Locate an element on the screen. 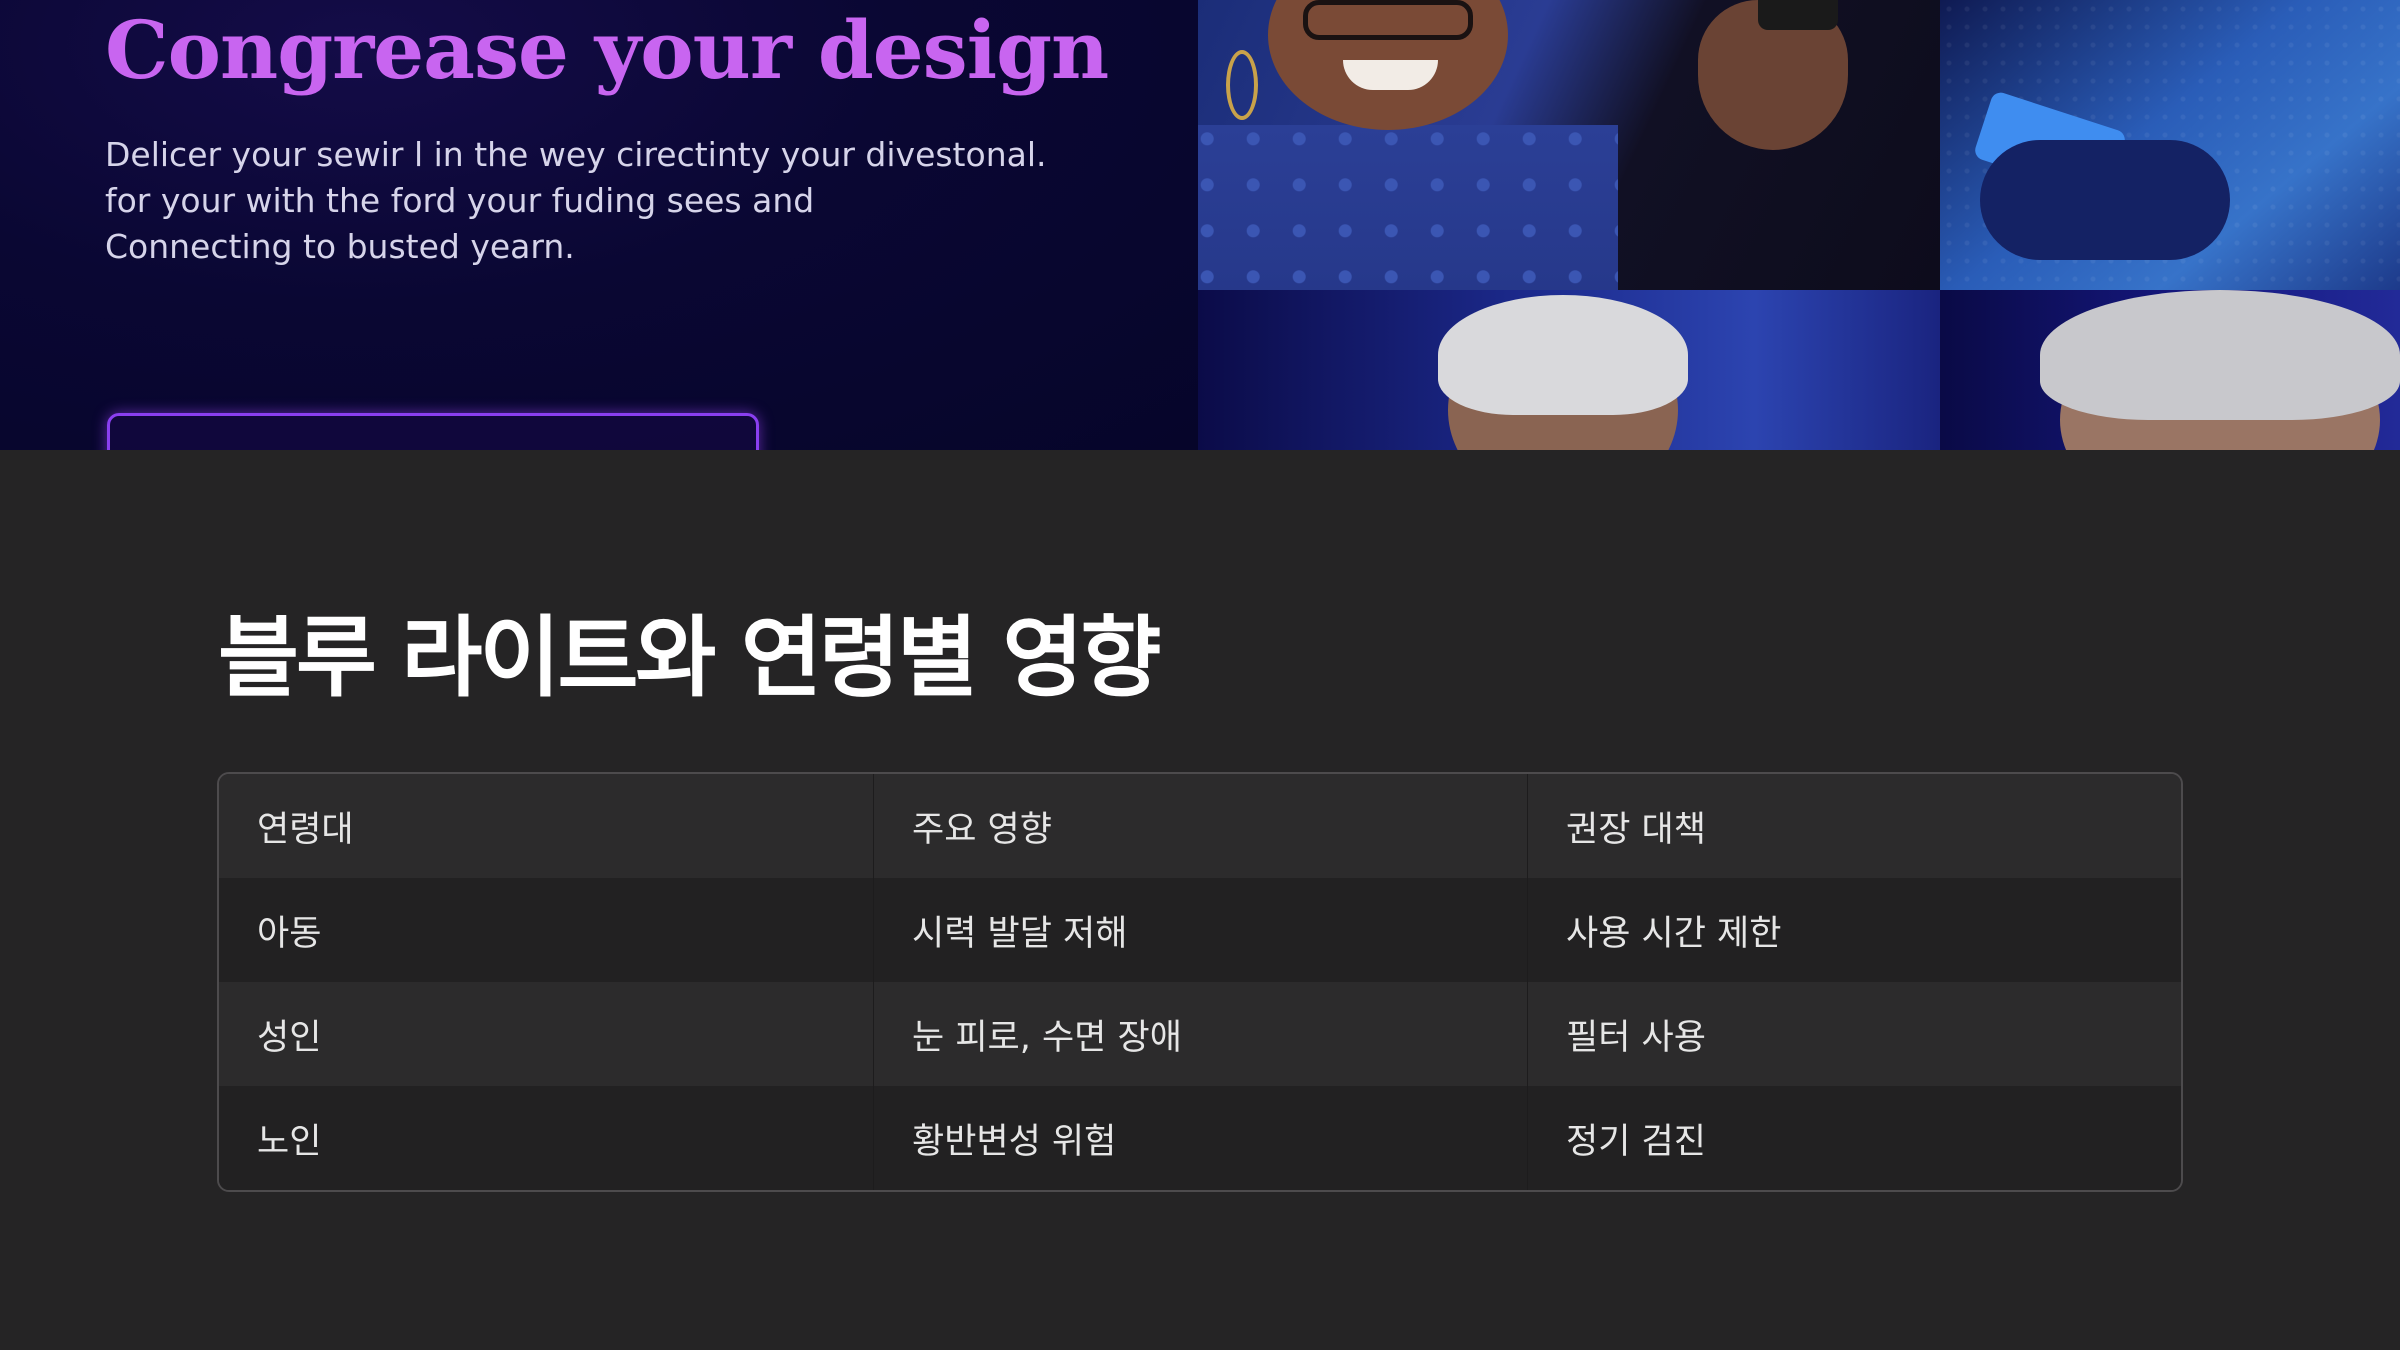  sweater-shape is located at coordinates (1408, 207).